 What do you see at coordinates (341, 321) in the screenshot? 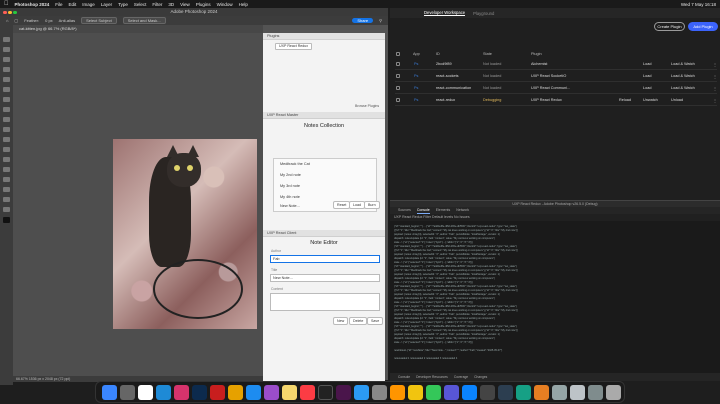
I see `new-button: New` at bounding box center [341, 321].